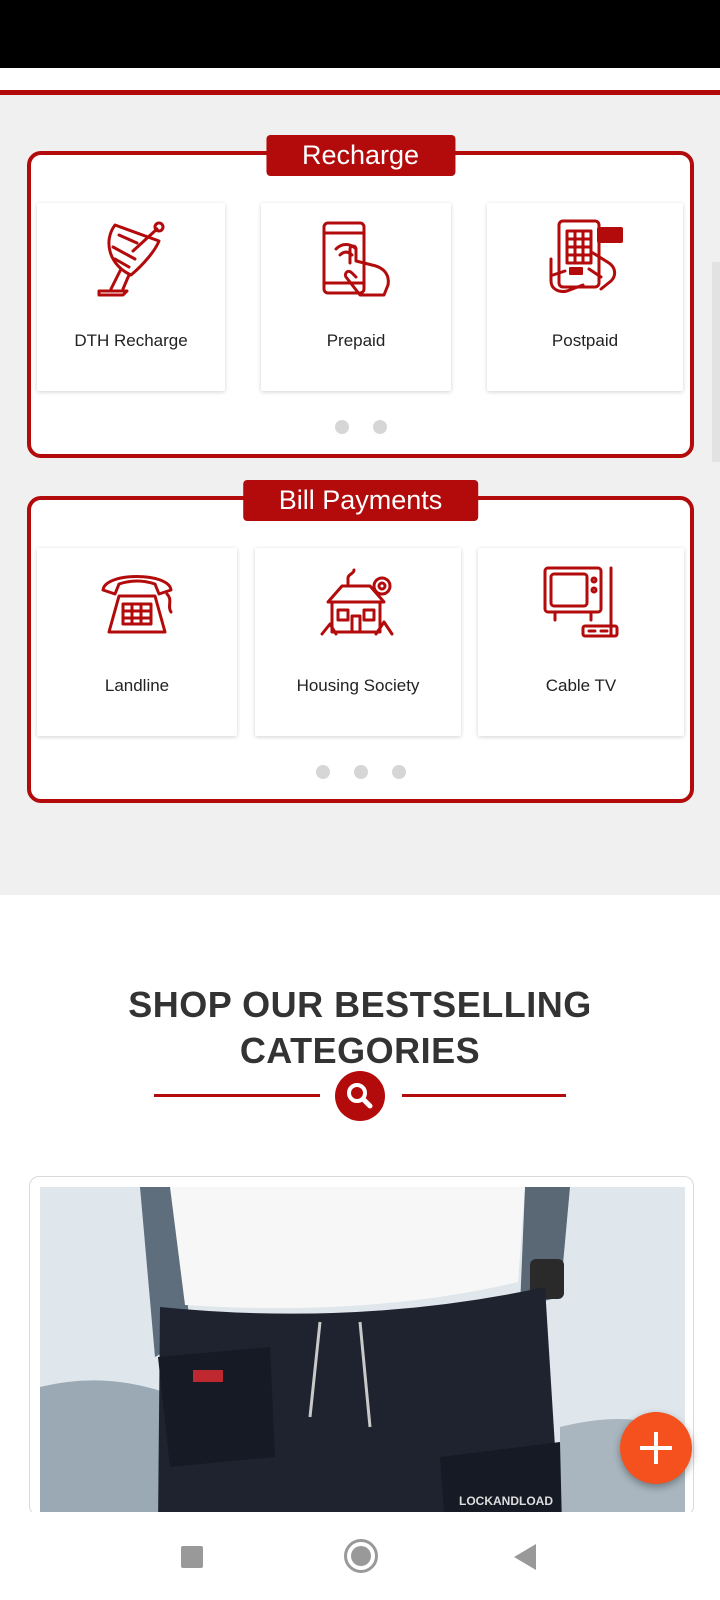 The image size is (720, 1600). Describe the element at coordinates (137, 604) in the screenshot. I see `telephone-icon` at that location.